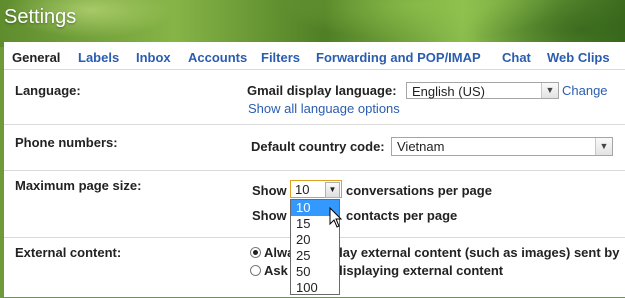 Image resolution: width=625 pixels, height=298 pixels. Describe the element at coordinates (318, 146) in the screenshot. I see `country-code-label: Default country code:` at that location.